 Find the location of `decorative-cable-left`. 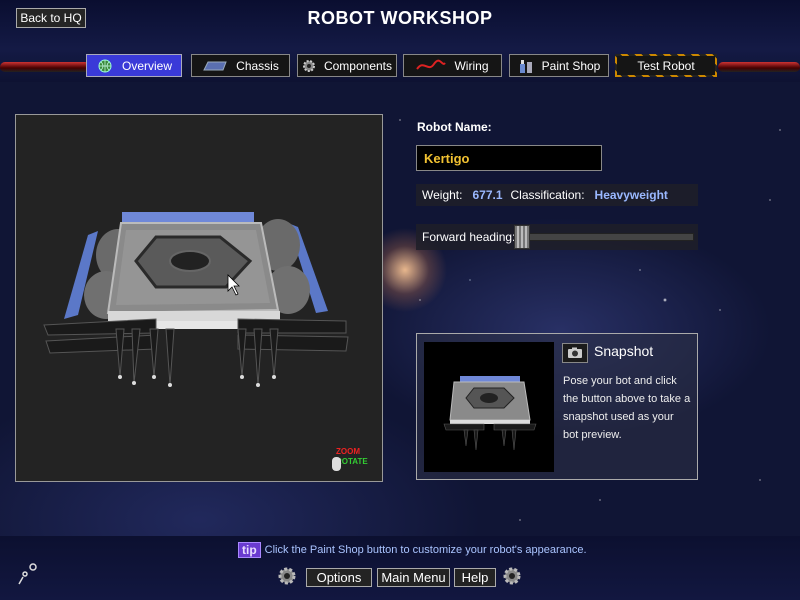

decorative-cable-left is located at coordinates (45, 67).